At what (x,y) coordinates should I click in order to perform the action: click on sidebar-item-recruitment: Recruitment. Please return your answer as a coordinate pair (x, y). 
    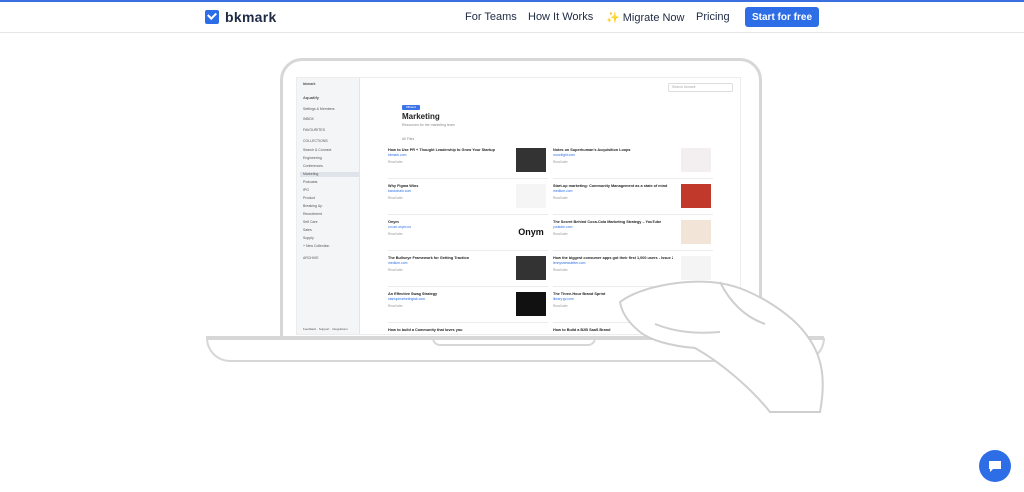
    Looking at the image, I should click on (312, 214).